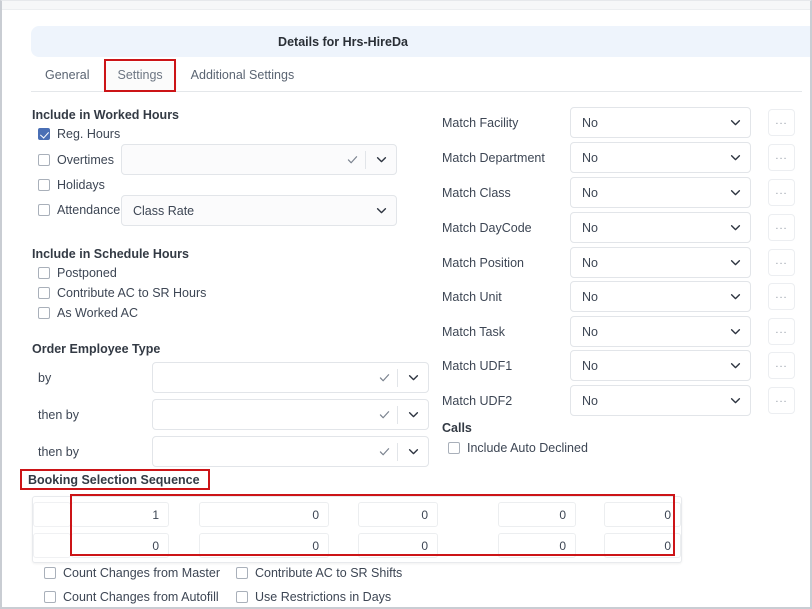  Describe the element at coordinates (590, 400) in the screenshot. I see `match-udf2-value: No` at that location.